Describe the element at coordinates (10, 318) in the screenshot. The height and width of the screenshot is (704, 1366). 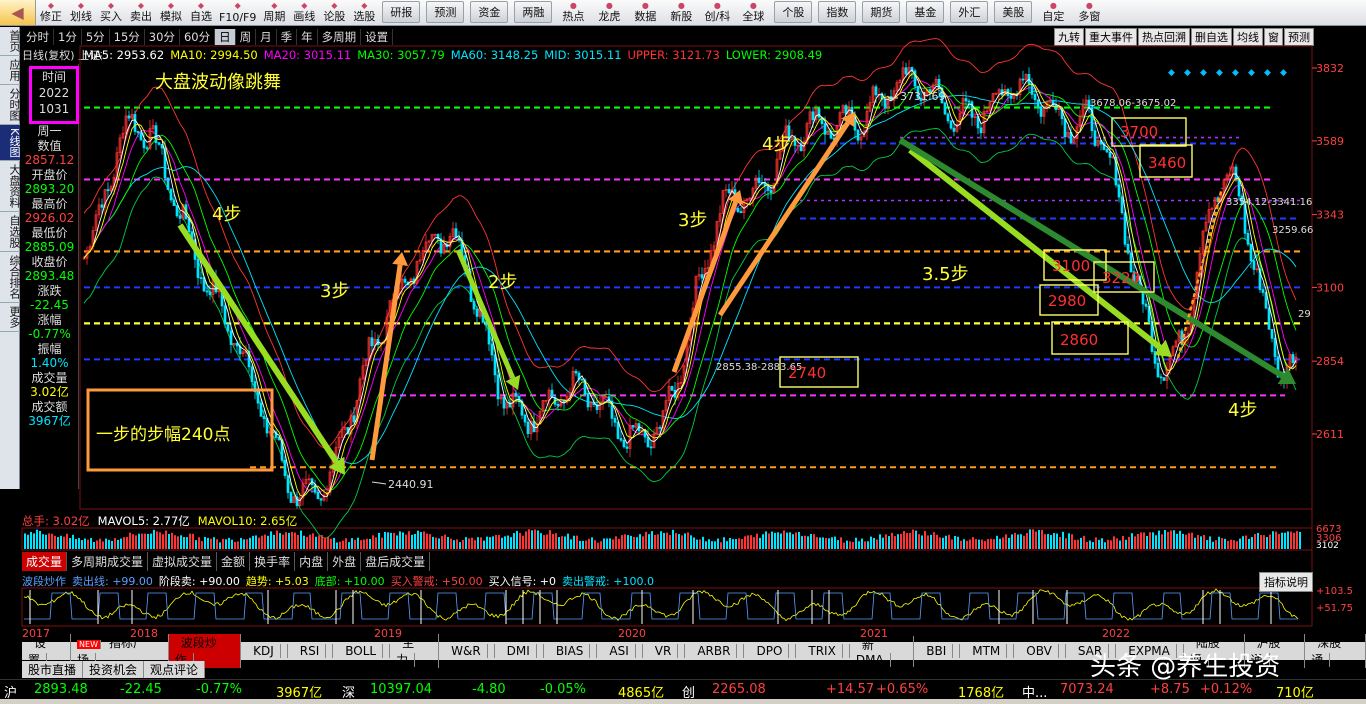
I see `sidebar-item-7: 更多` at that location.